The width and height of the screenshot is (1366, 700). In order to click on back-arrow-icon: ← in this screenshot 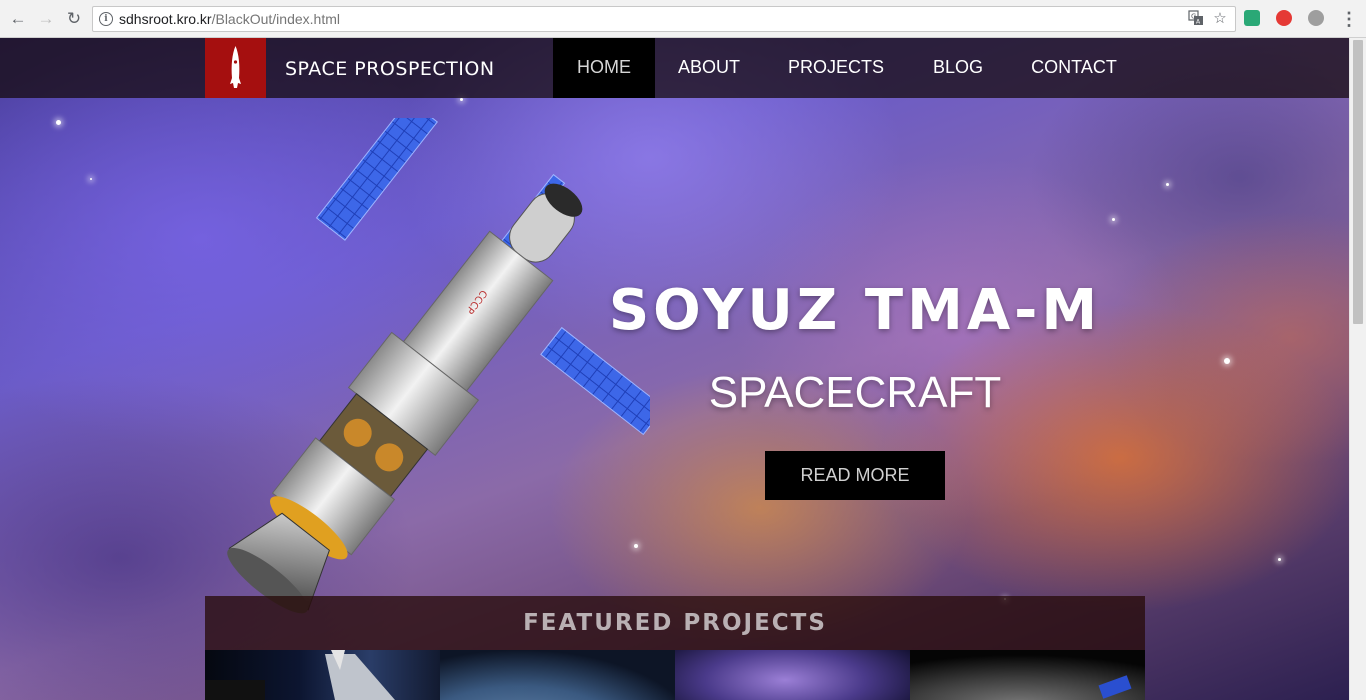, I will do `click(18, 19)`.